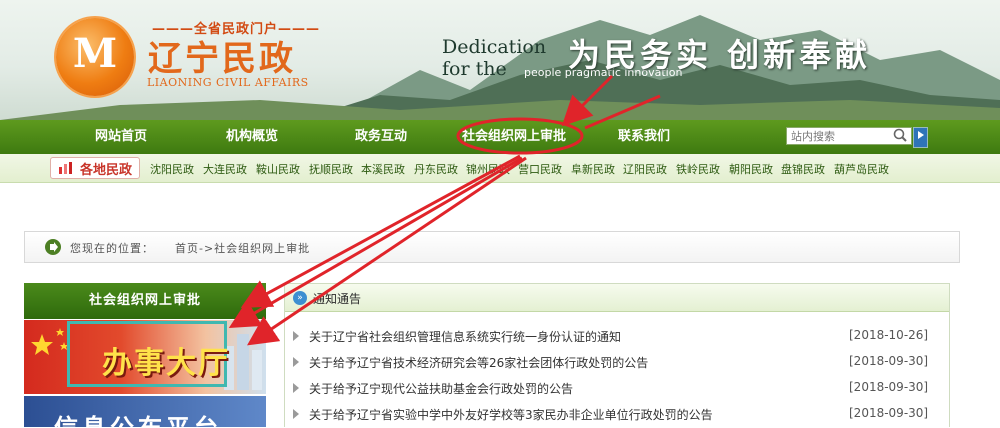 This screenshot has height=428, width=1000. What do you see at coordinates (252, 137) in the screenshot?
I see `nav-item-overview: 机构概览` at bounding box center [252, 137].